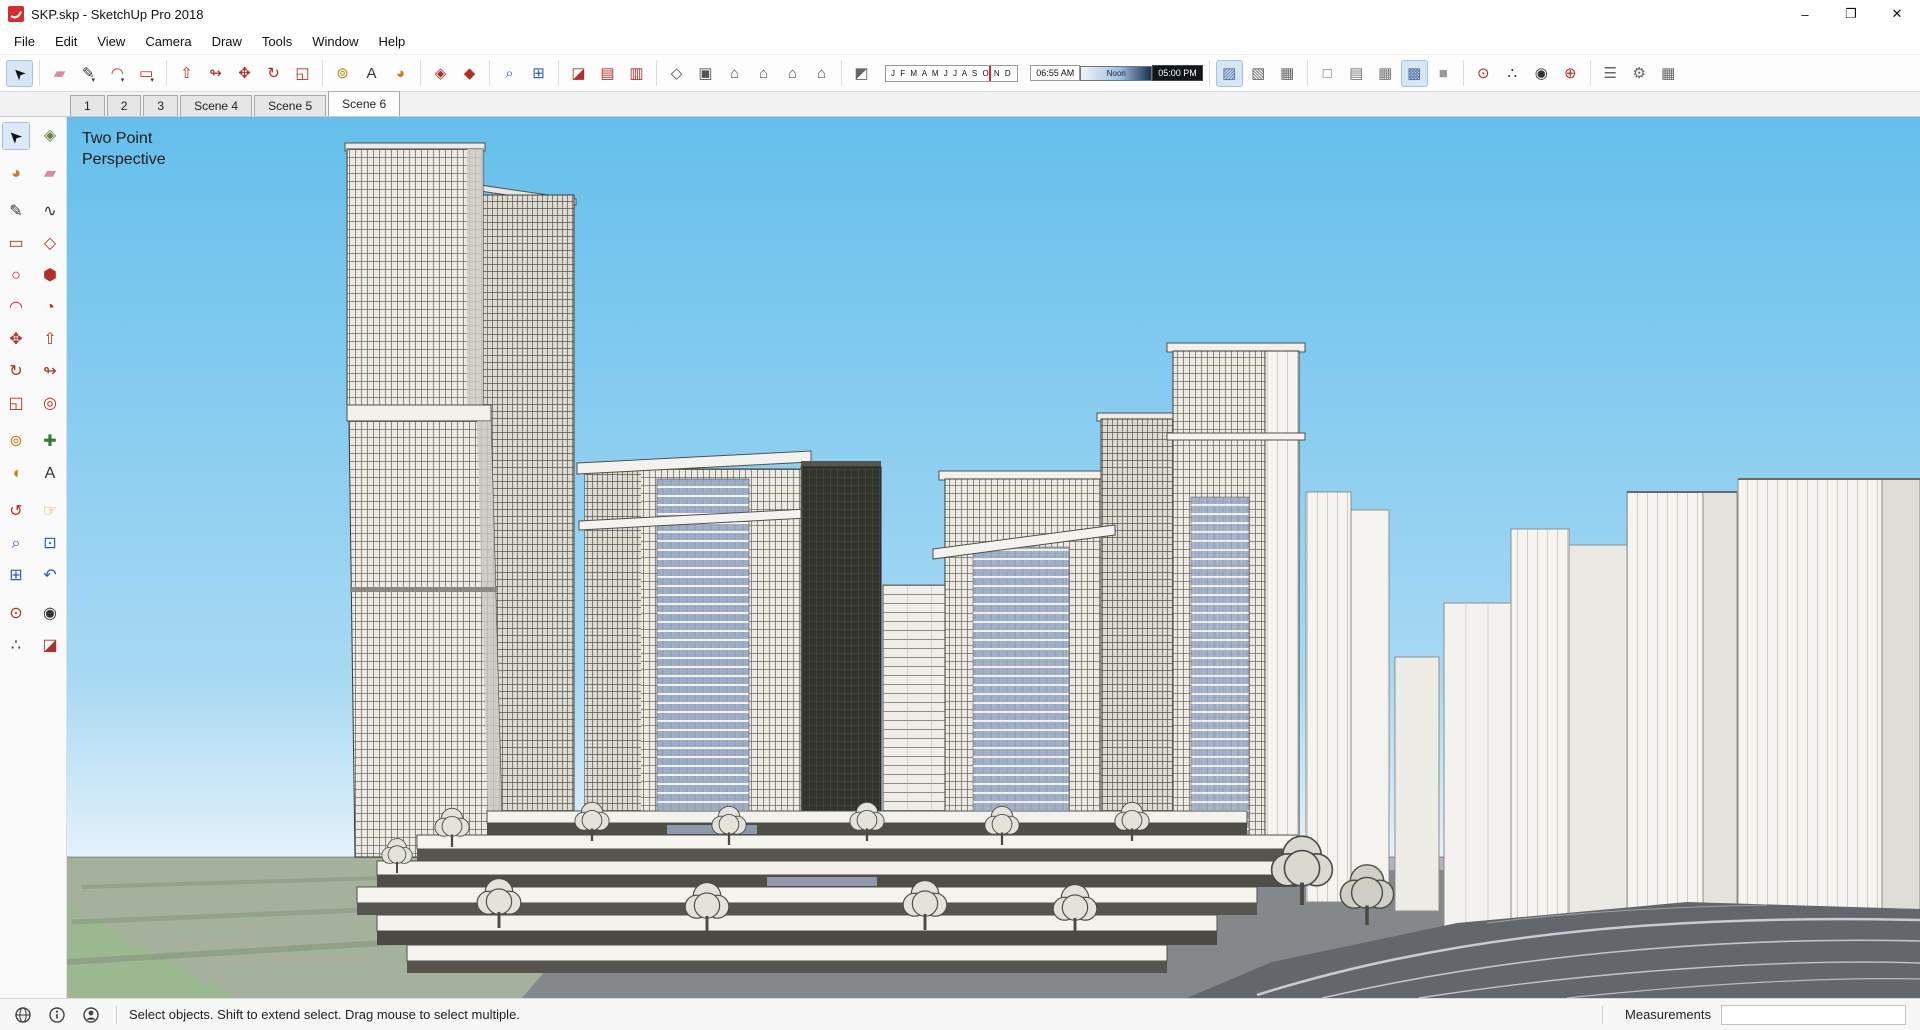 The height and width of the screenshot is (1030, 1920). What do you see at coordinates (88, 73) in the screenshot?
I see `line-tool-button: ✎ ▾` at bounding box center [88, 73].